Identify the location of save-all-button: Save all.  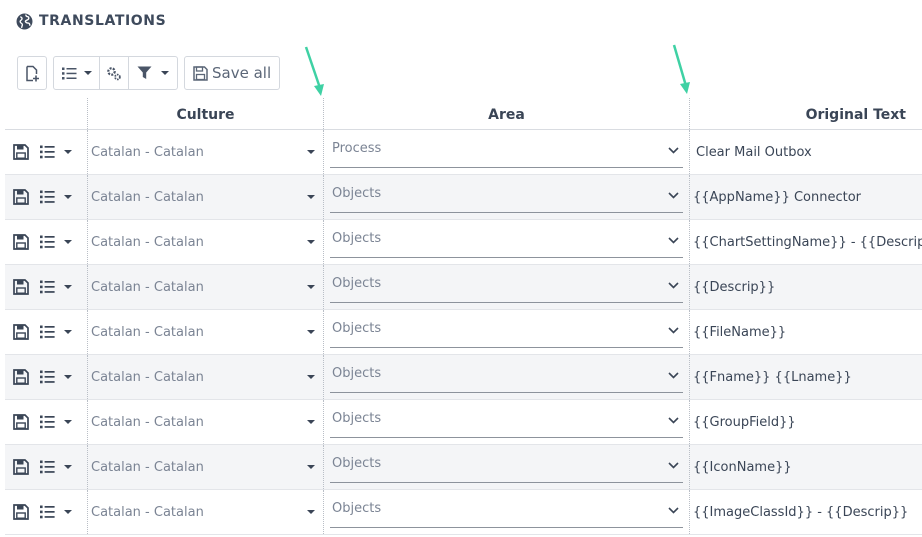
(232, 73).